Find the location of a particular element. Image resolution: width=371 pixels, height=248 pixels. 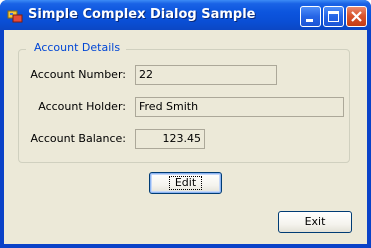

maximize-button is located at coordinates (333, 16).